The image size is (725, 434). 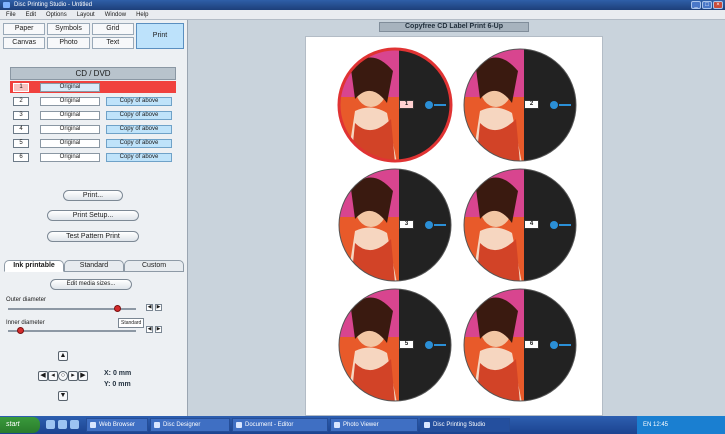 I want to click on tab-grid: Grid, so click(x=112, y=29).